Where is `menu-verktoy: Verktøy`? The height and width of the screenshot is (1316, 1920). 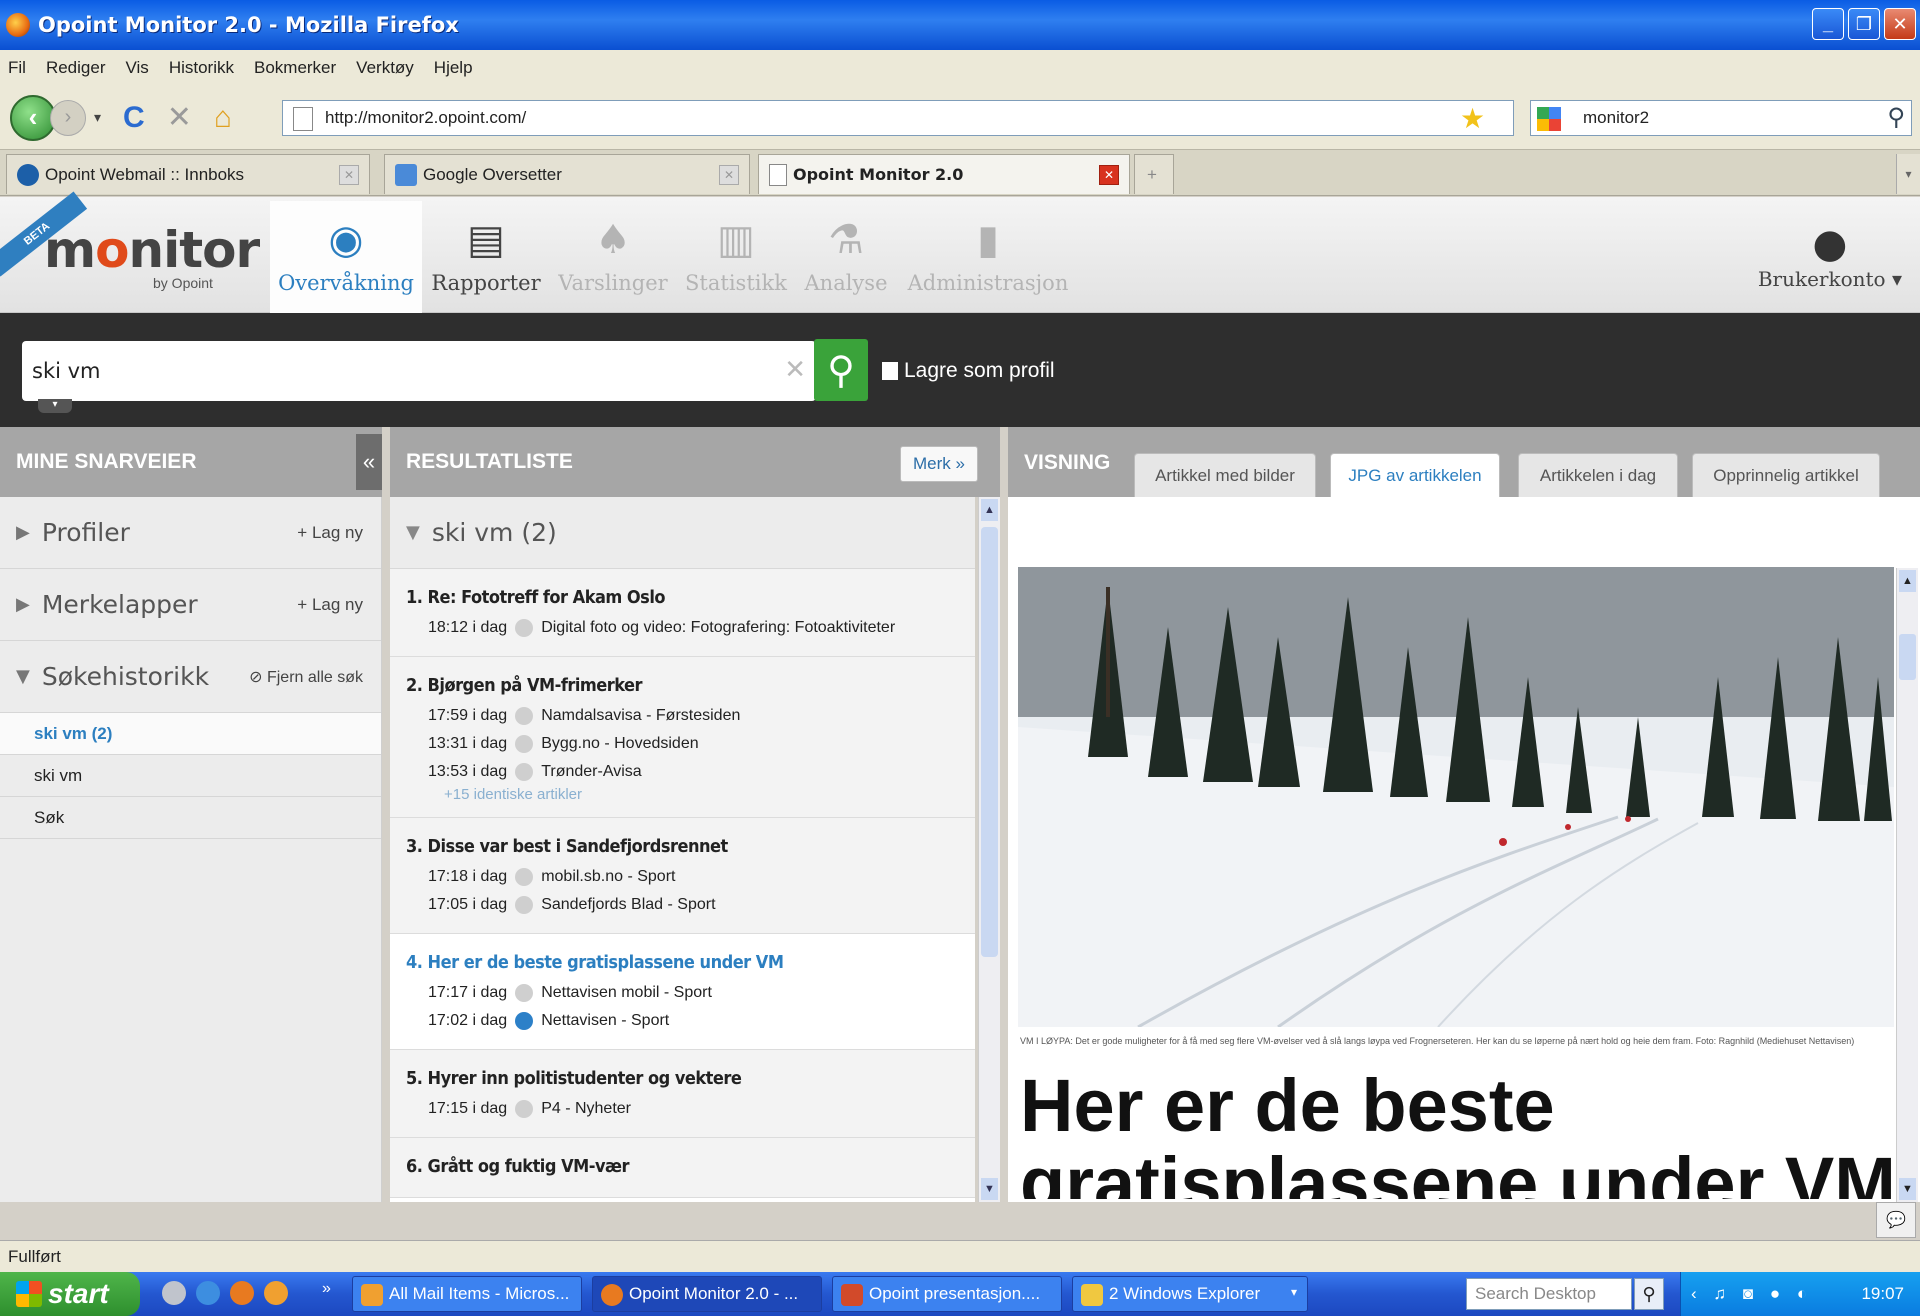 menu-verktoy: Verktøy is located at coordinates (385, 68).